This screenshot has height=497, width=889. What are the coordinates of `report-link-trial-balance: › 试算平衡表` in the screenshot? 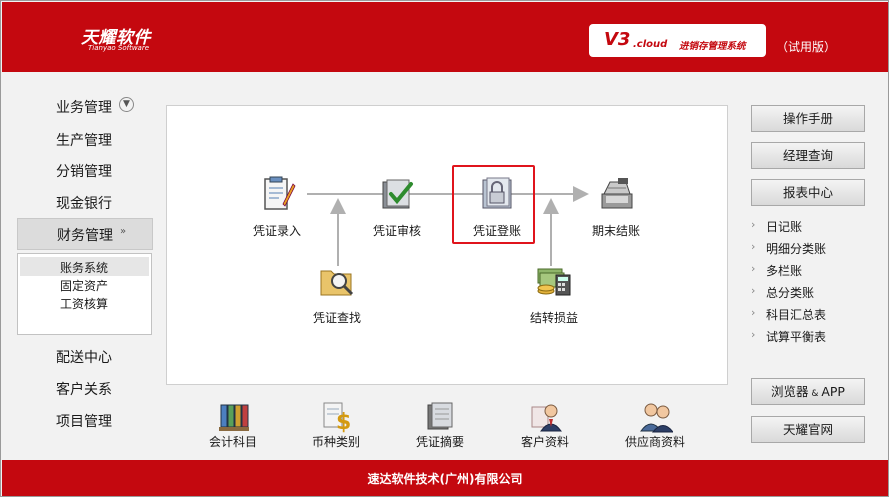 It's located at (811, 336).